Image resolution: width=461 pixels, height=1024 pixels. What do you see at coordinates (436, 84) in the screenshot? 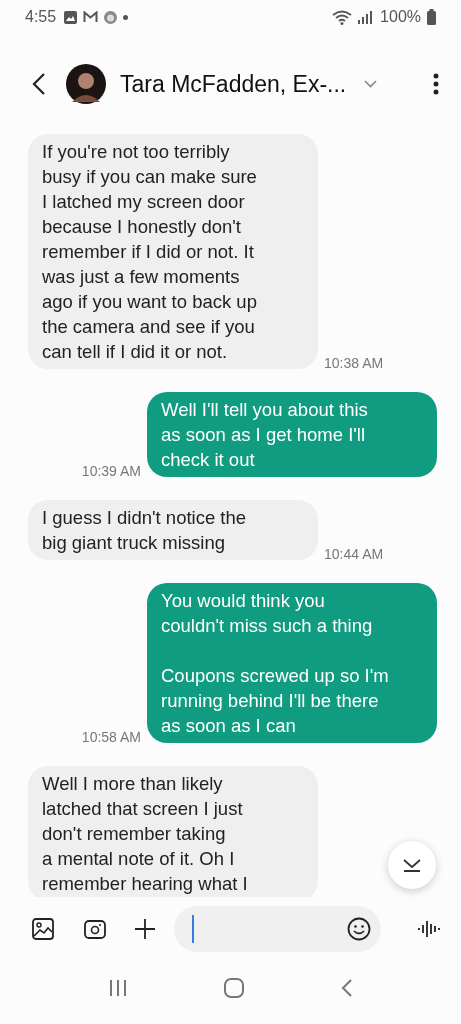
I see `more-options-icon` at bounding box center [436, 84].